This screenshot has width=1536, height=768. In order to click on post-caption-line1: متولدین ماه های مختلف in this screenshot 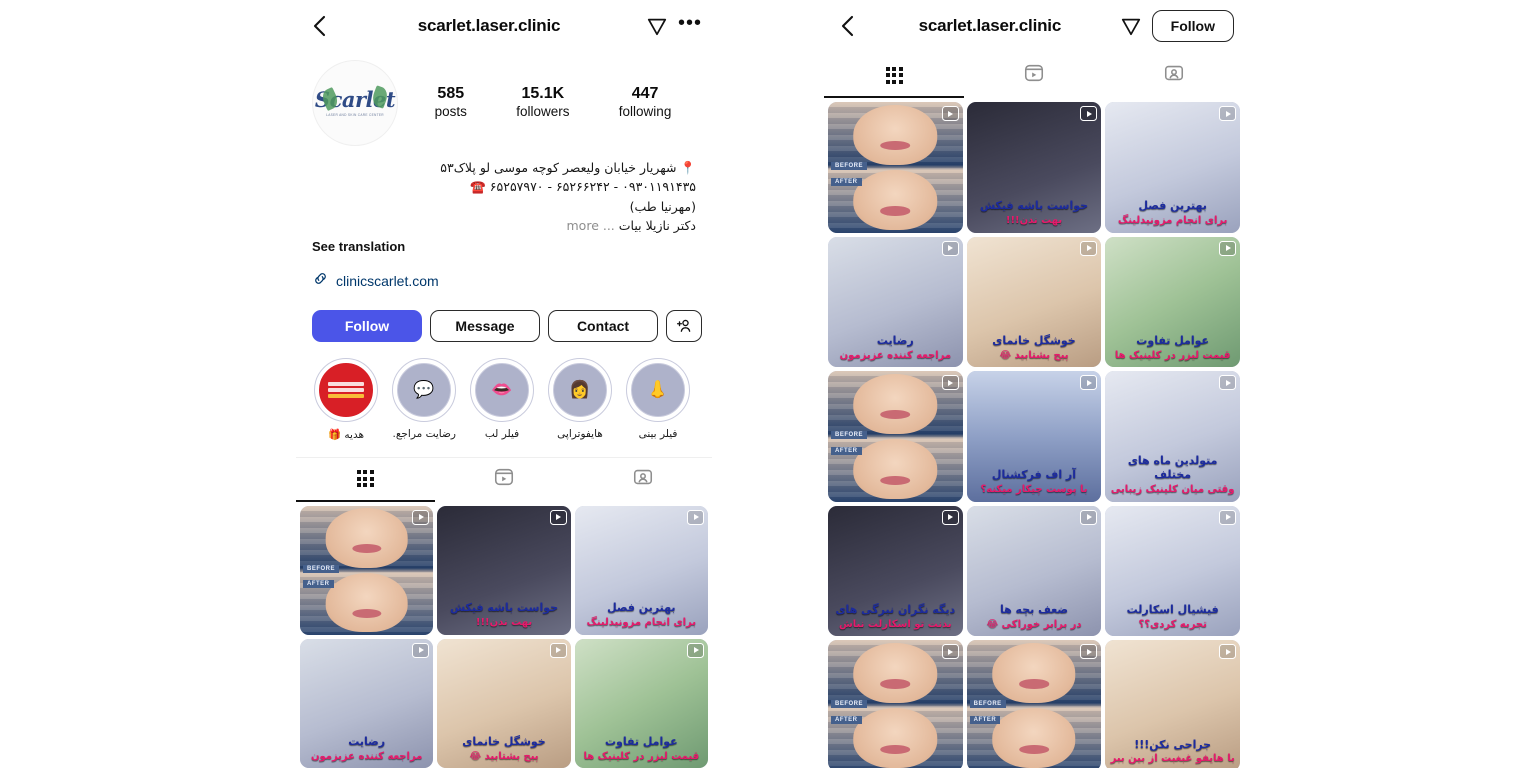, I will do `click(1172, 467)`.